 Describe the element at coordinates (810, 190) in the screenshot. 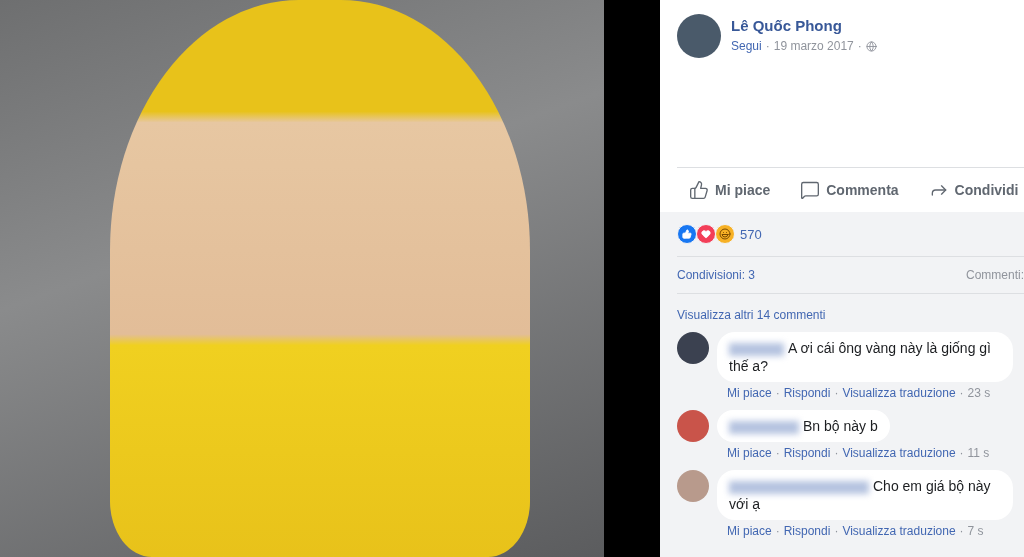

I see `speech-bubble-icon` at that location.